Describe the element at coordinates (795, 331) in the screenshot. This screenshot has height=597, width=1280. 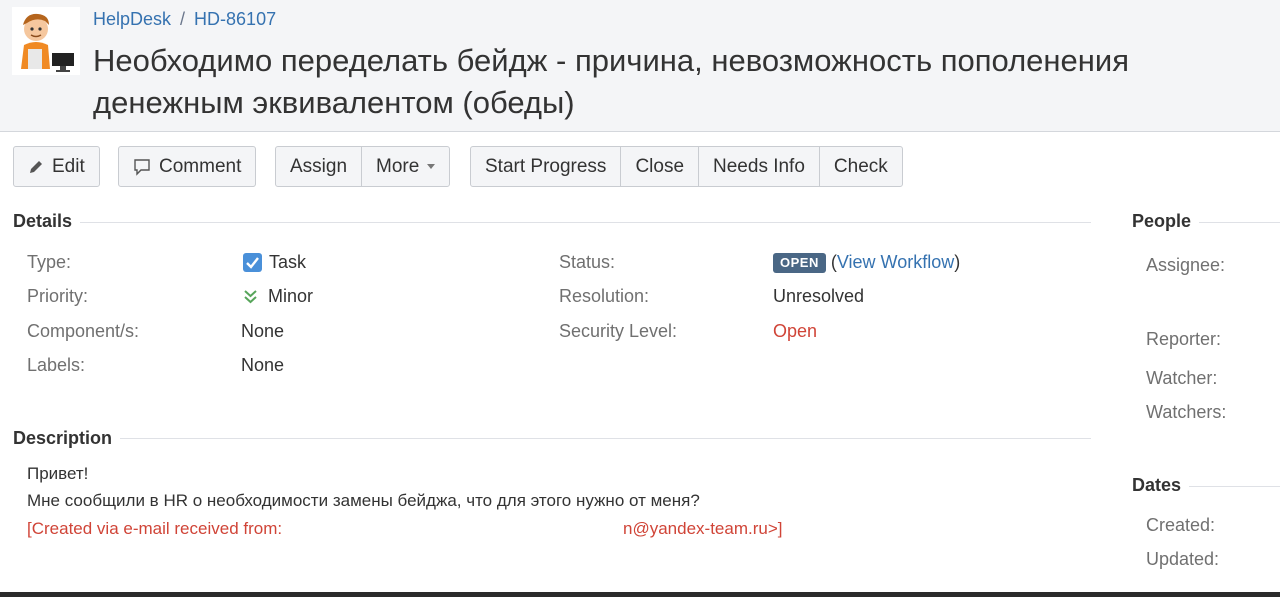
I see `security-level-value: Open` at that location.